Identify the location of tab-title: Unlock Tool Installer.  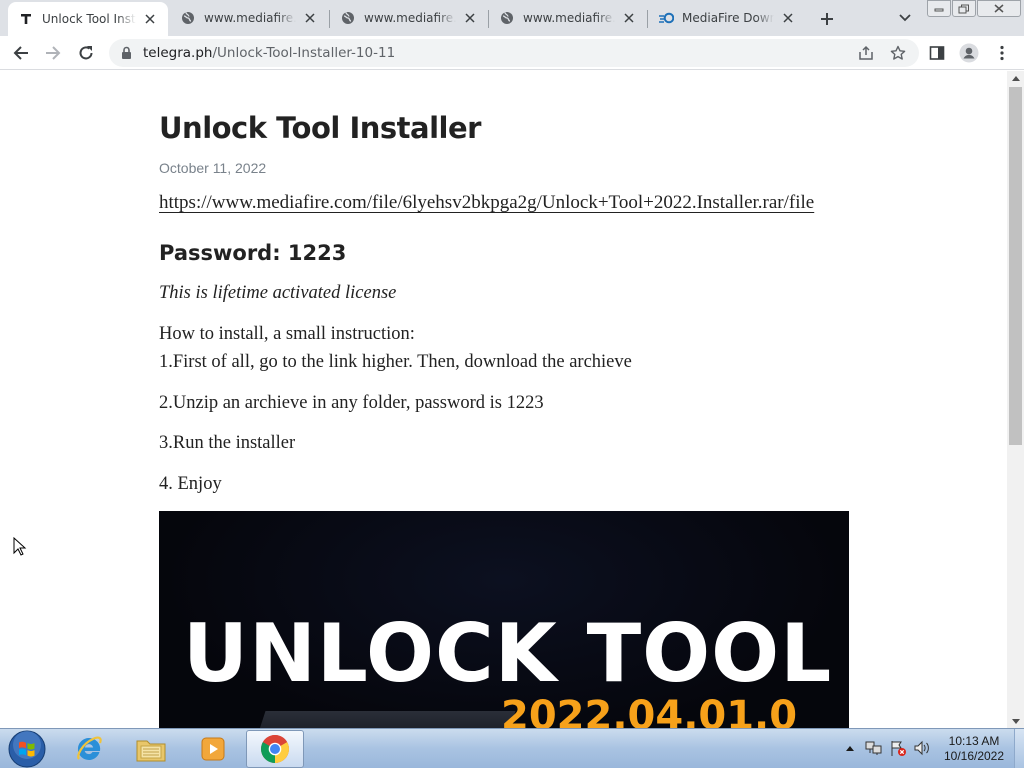
(89, 19).